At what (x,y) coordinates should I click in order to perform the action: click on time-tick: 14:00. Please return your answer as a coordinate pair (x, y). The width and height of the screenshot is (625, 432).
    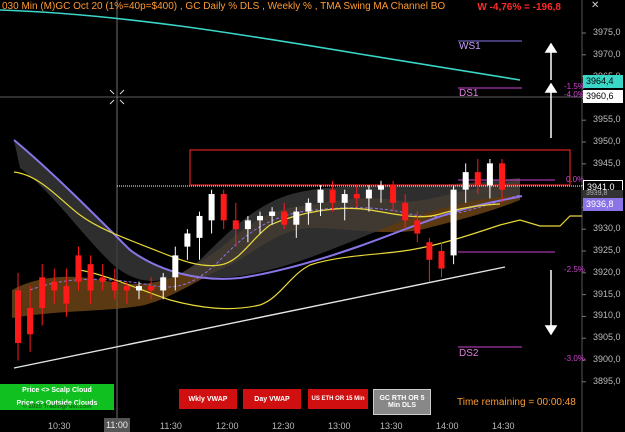
    Looking at the image, I should click on (447, 426).